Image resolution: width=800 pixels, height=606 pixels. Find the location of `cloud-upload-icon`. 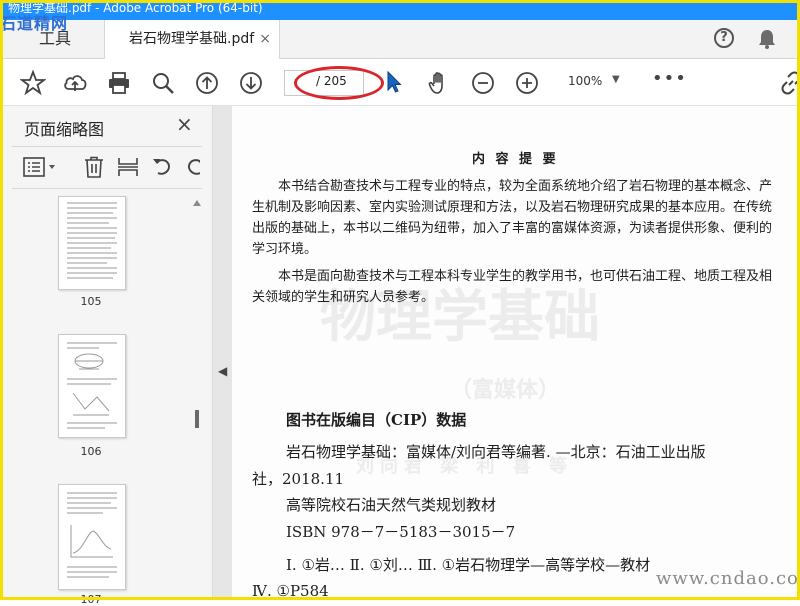

cloud-upload-icon is located at coordinates (75, 83).